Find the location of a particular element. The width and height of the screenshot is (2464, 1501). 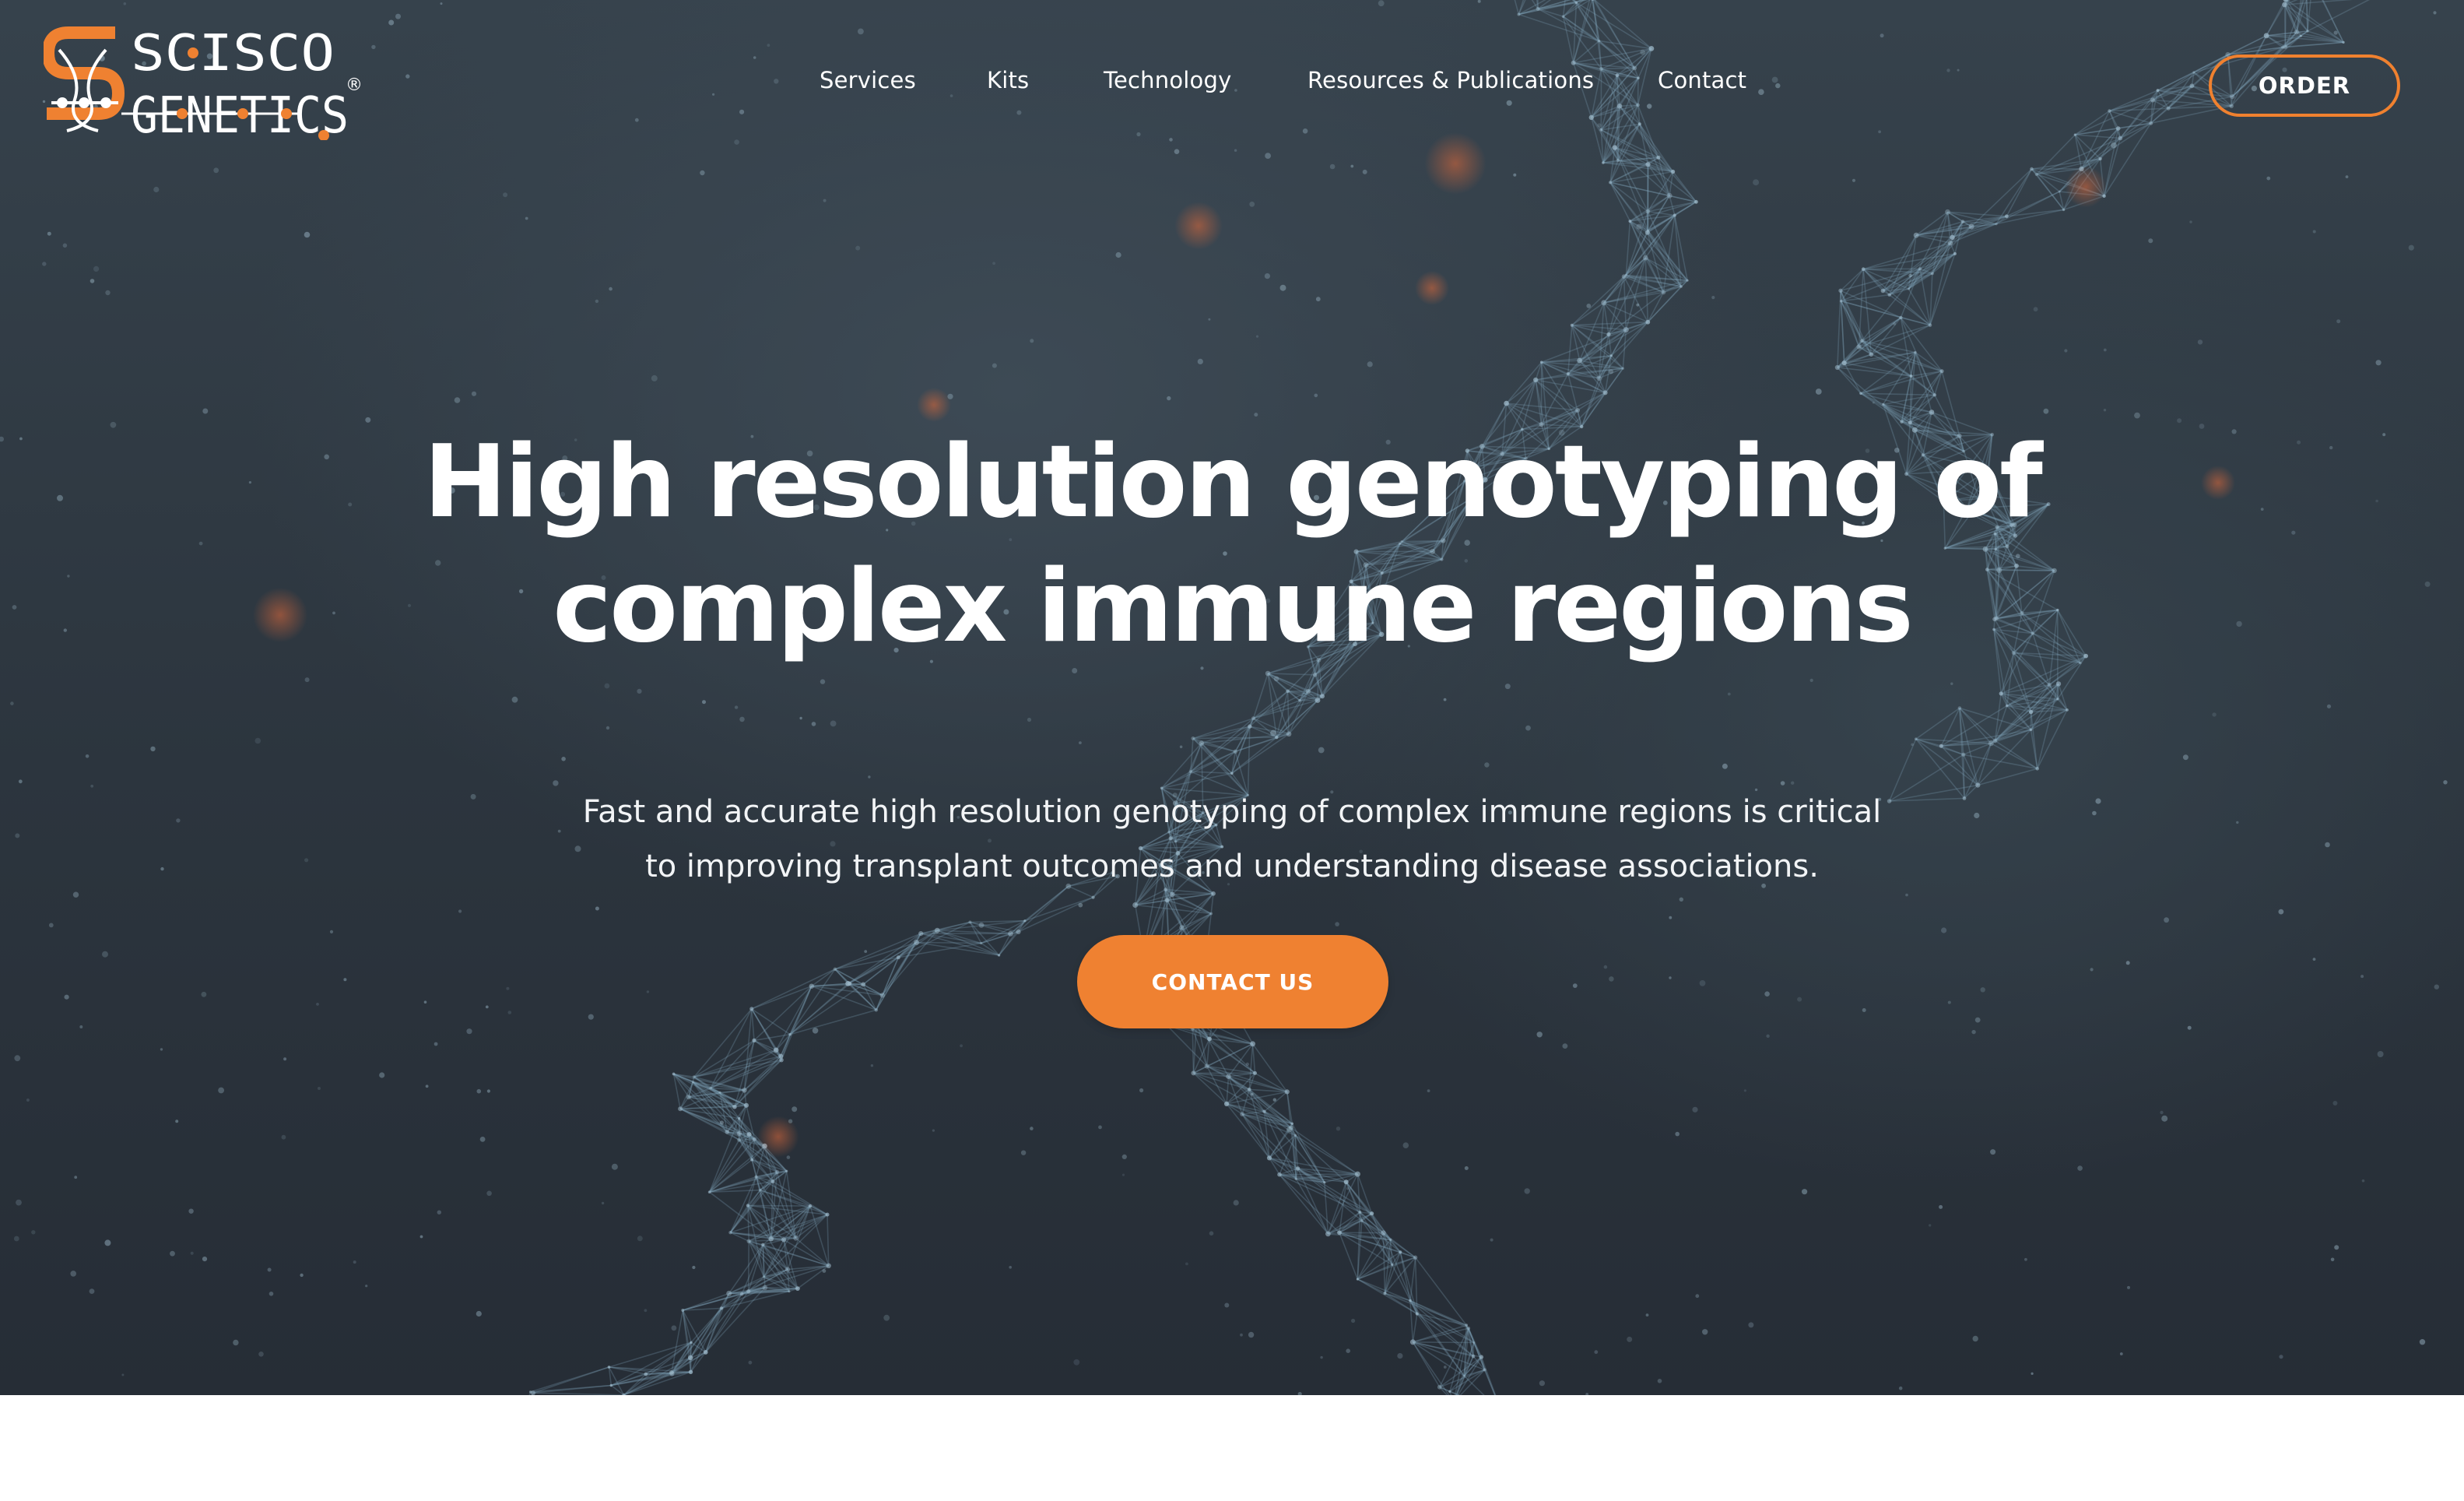

nav-item-kits: Kits is located at coordinates (1008, 80).